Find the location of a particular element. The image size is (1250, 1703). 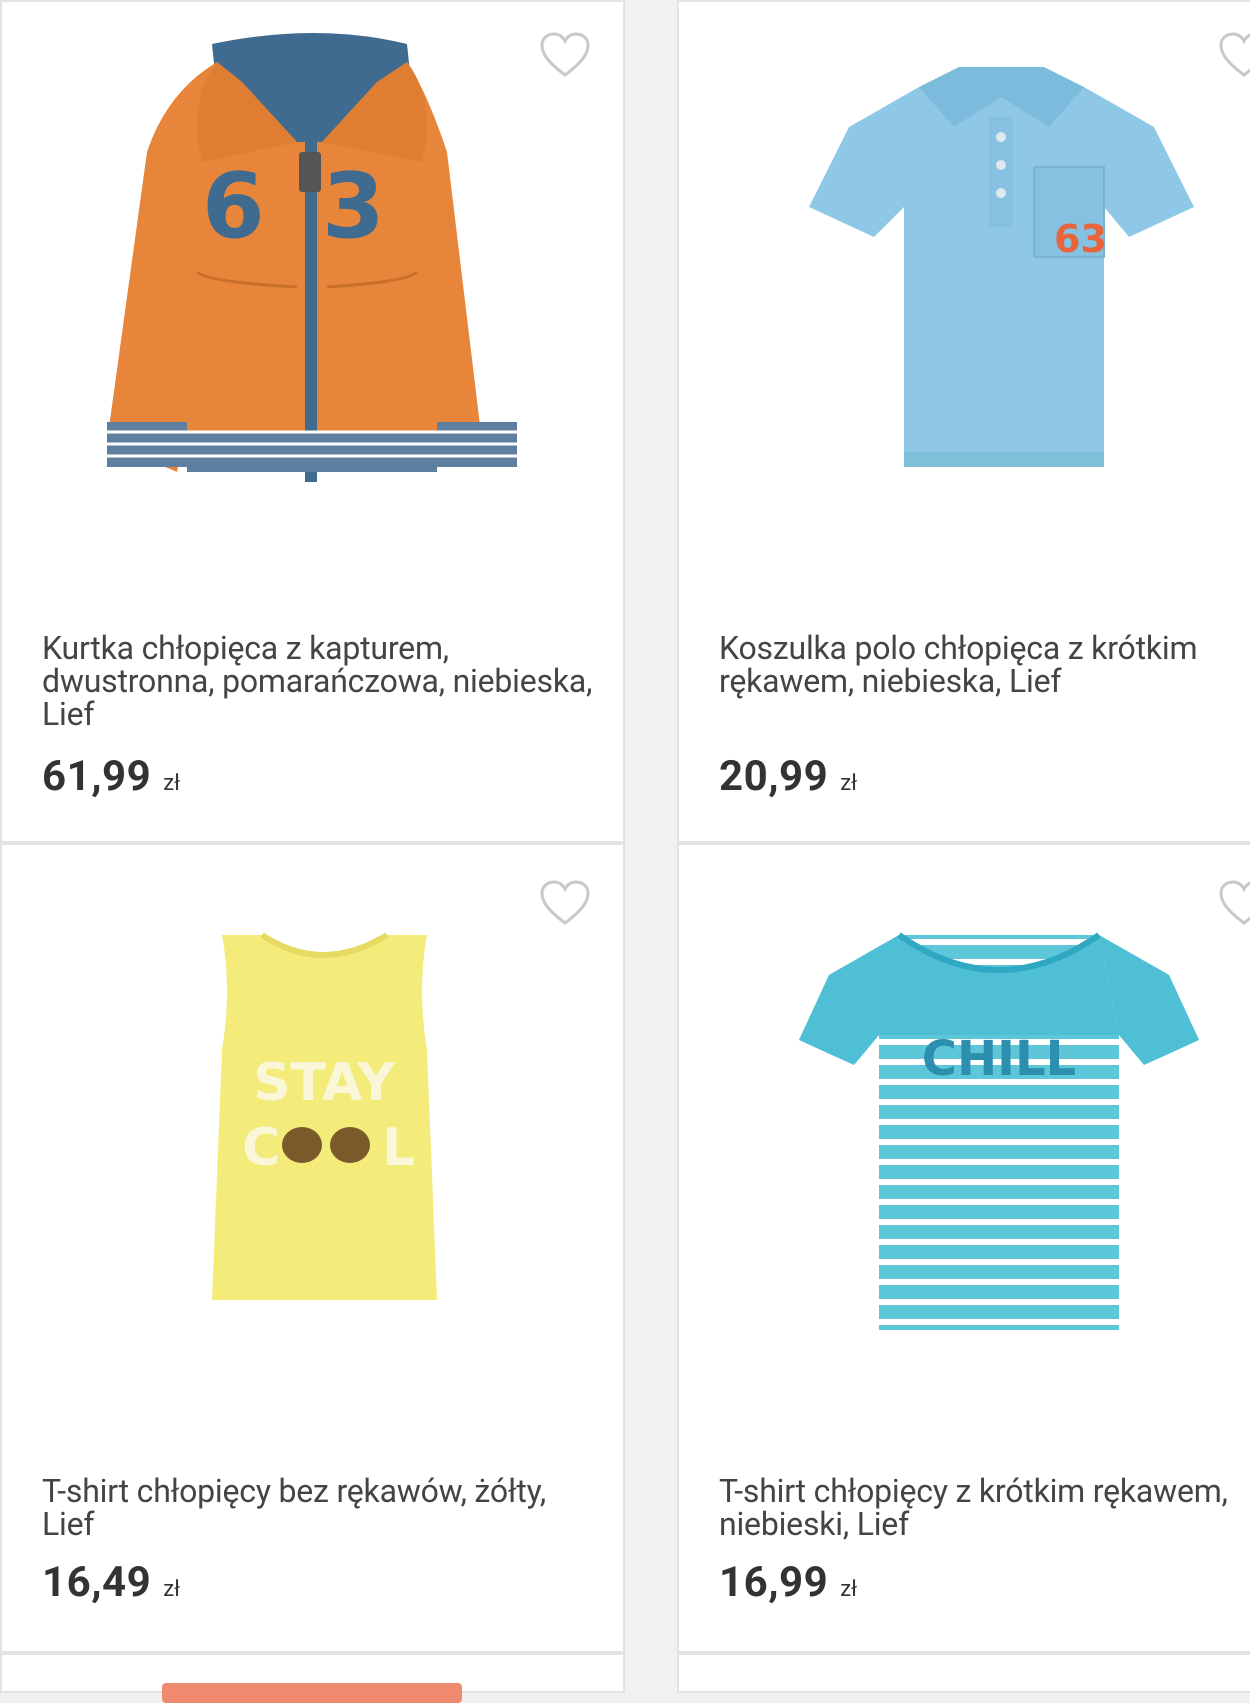

product-image-peek is located at coordinates (312, 1693).